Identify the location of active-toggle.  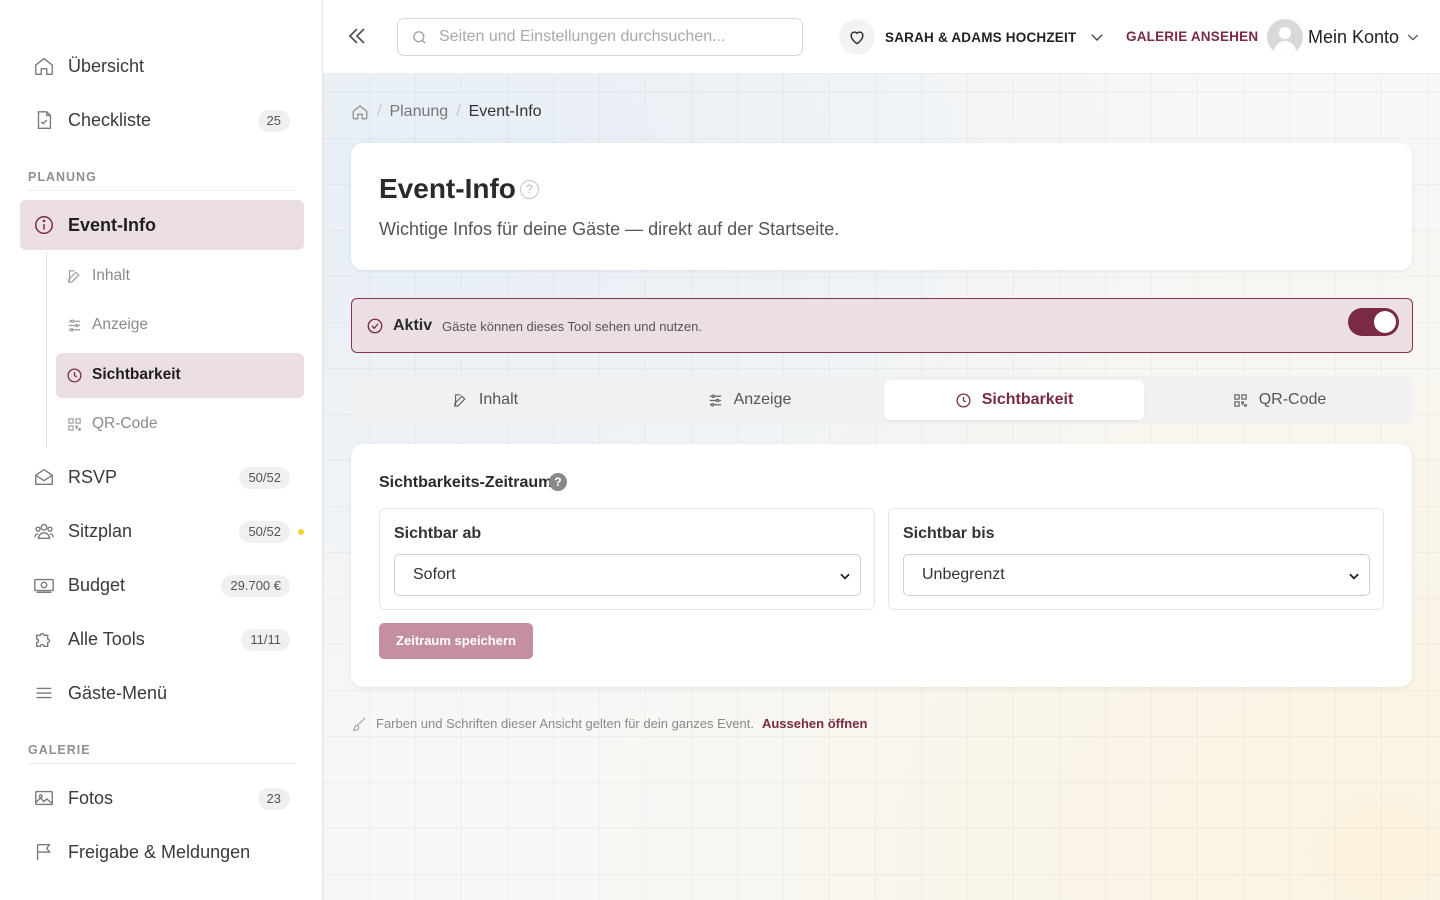
(1373, 322).